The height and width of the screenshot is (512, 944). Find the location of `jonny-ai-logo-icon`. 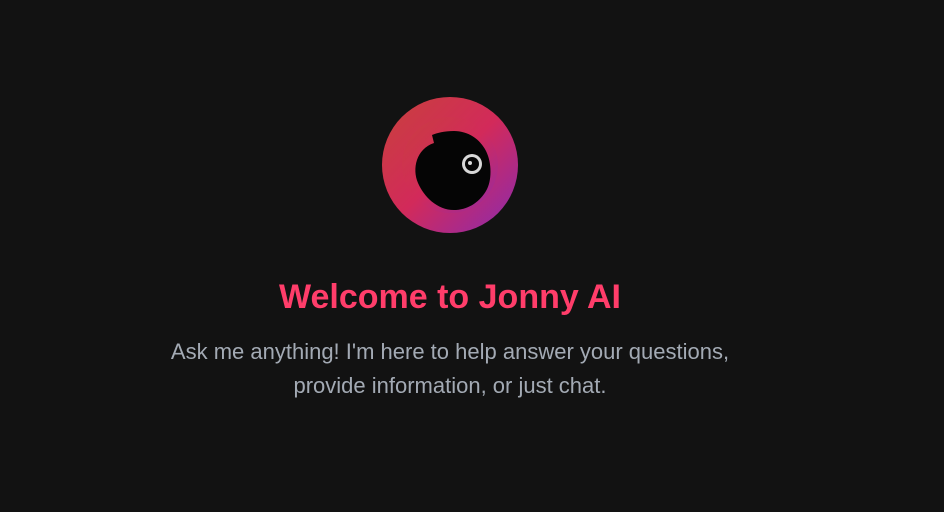

jonny-ai-logo-icon is located at coordinates (450, 165).